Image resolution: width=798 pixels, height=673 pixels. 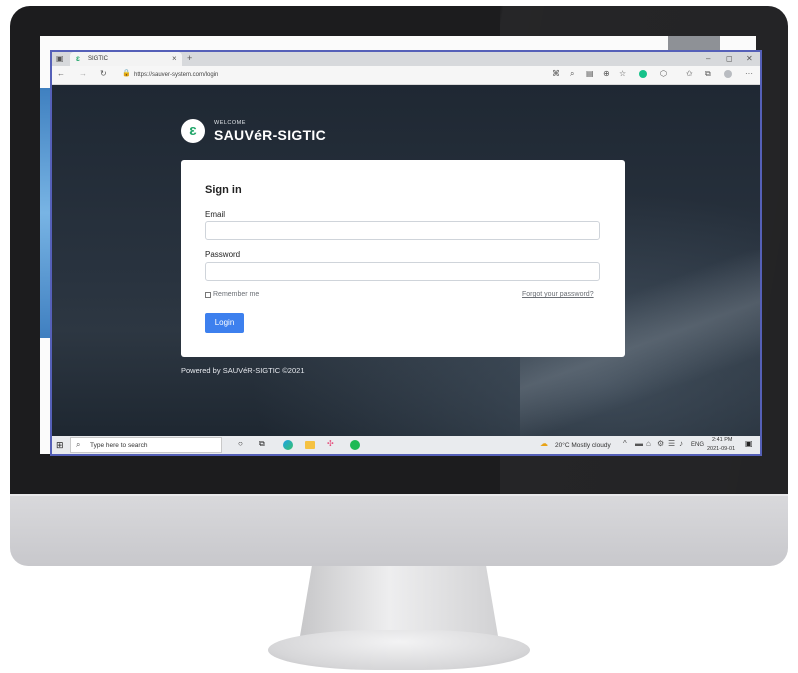 What do you see at coordinates (399, 495) in the screenshot?
I see `chin-highlight` at bounding box center [399, 495].